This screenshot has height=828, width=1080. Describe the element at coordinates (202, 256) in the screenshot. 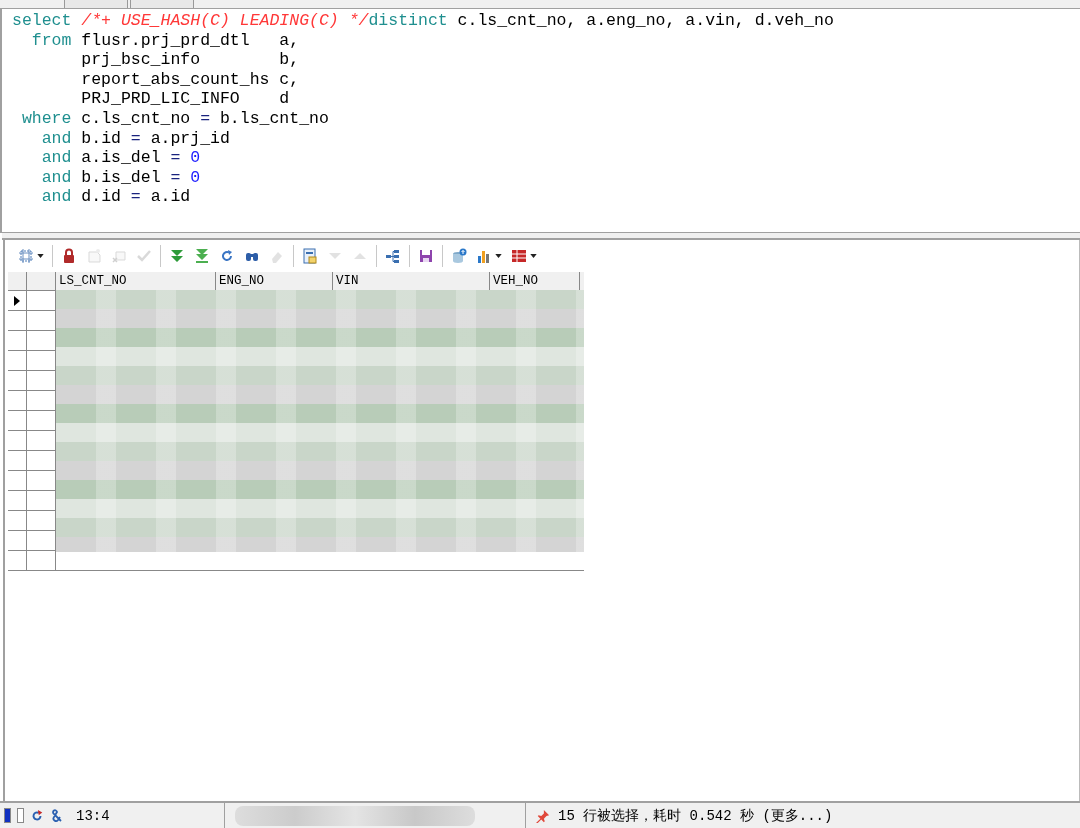

I see `double-arrow-down-bar-icon` at that location.